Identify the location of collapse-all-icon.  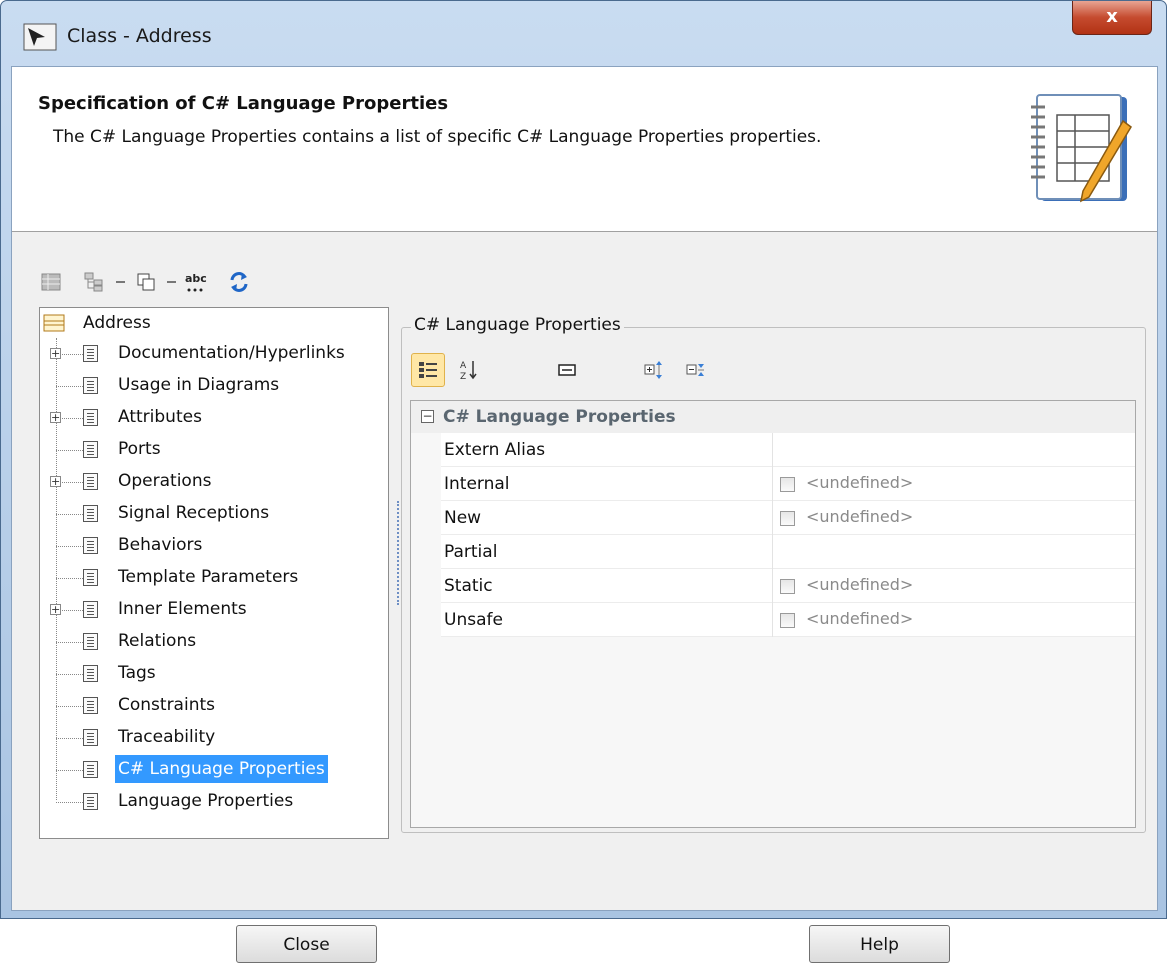
(697, 370).